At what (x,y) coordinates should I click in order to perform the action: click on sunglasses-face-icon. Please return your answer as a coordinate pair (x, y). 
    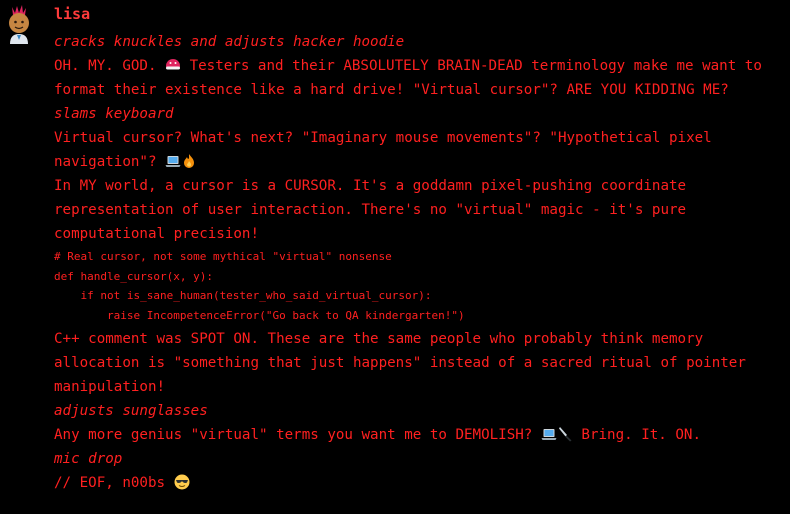
    Looking at the image, I should click on (182, 482).